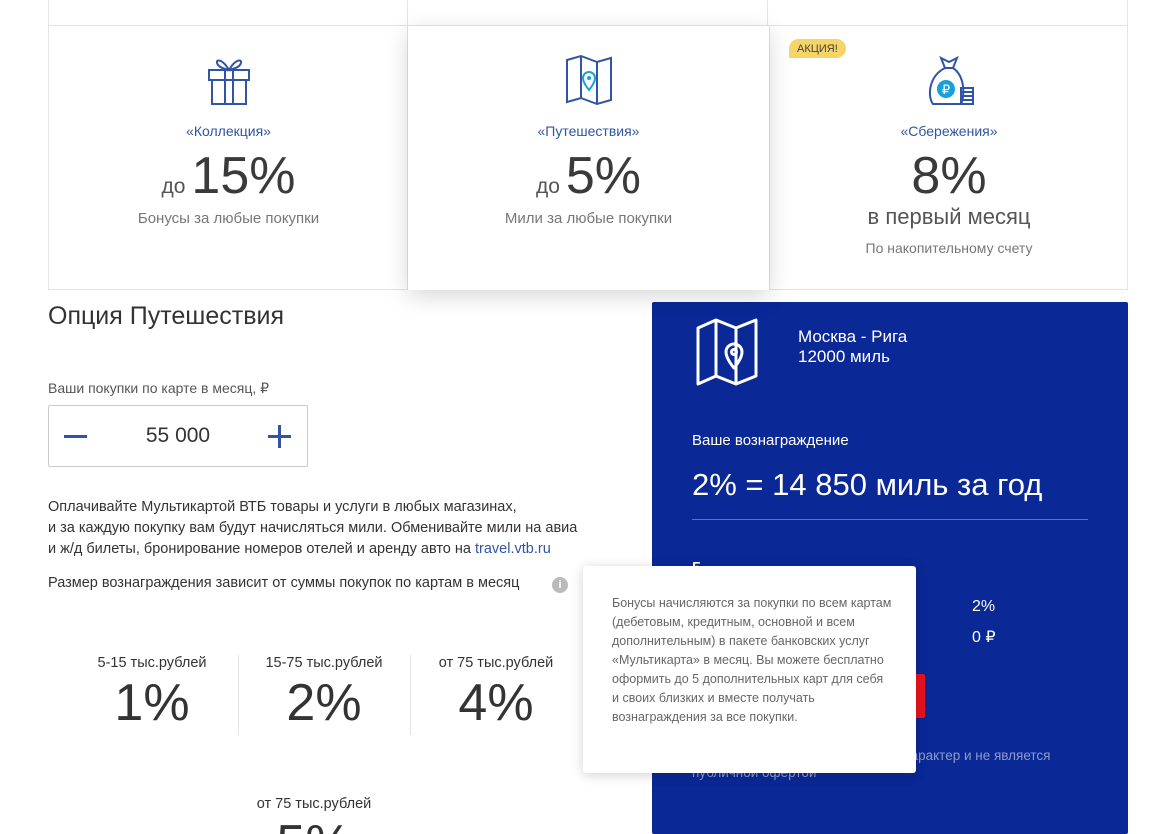  What do you see at coordinates (228, 176) in the screenshot?
I see `card-value: до 15%` at bounding box center [228, 176].